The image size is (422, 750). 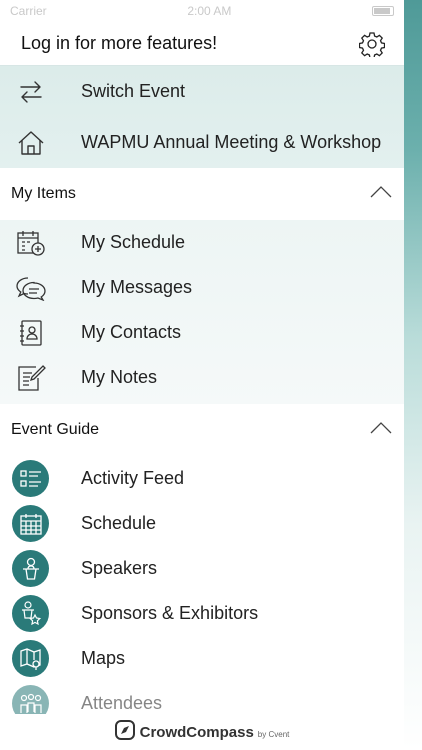 I want to click on status-bar: Carrier 2:00 AM, so click(x=202, y=11).